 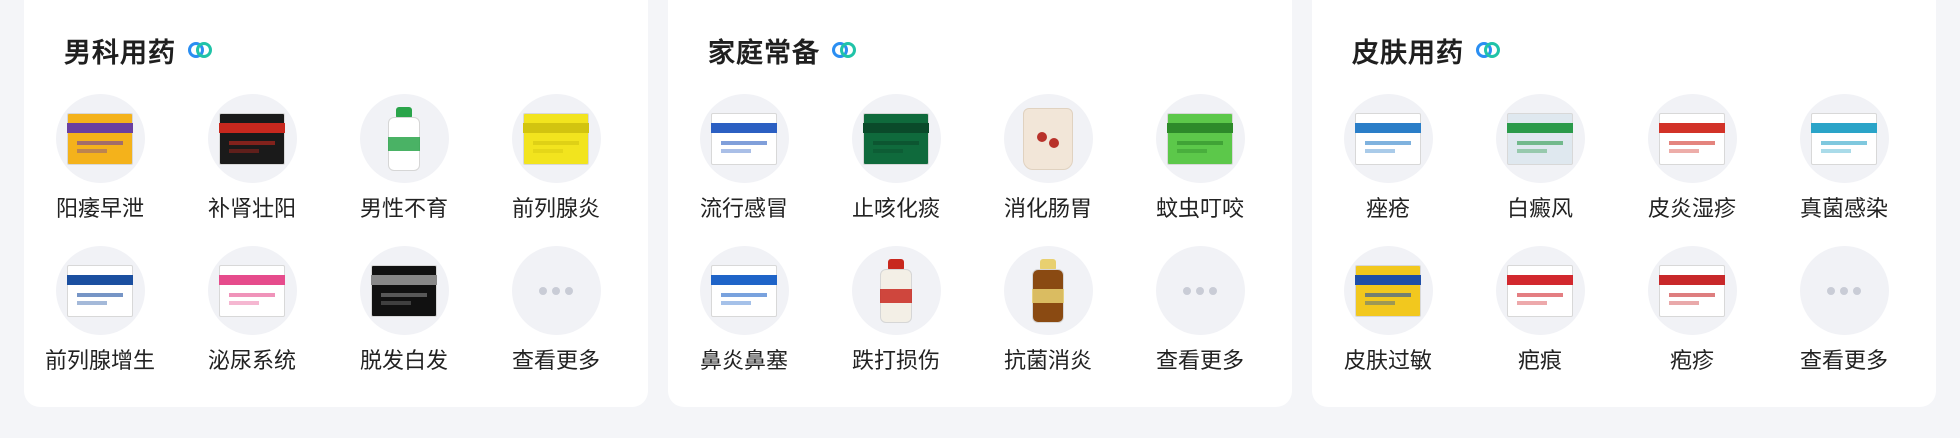 I want to click on category-item: 止咳化痰, so click(x=896, y=160).